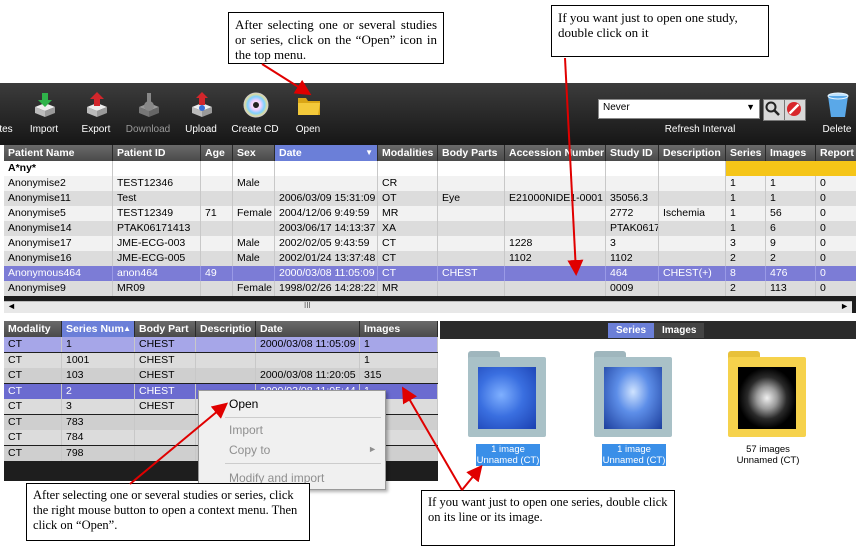  What do you see at coordinates (472, 477) in the screenshot?
I see `arrow-to-thumbnail` at bounding box center [472, 477].